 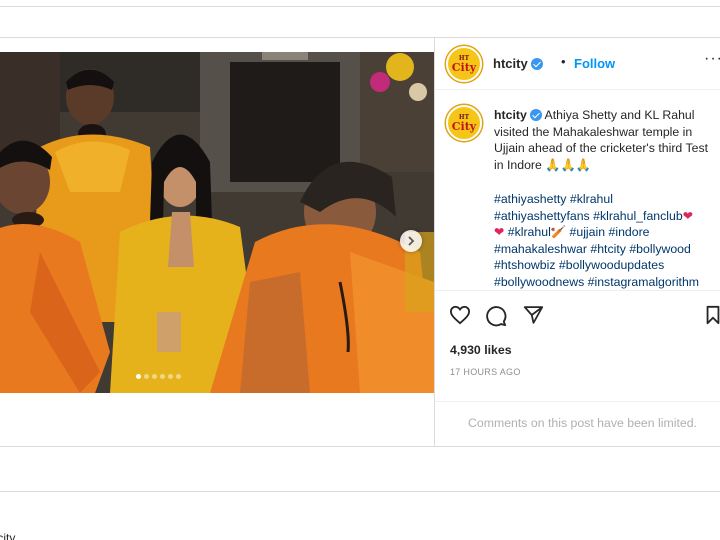 I want to click on hashtag-line: ❤ #klrahul🏏 #ujjain #indore, so click(x=606, y=232).